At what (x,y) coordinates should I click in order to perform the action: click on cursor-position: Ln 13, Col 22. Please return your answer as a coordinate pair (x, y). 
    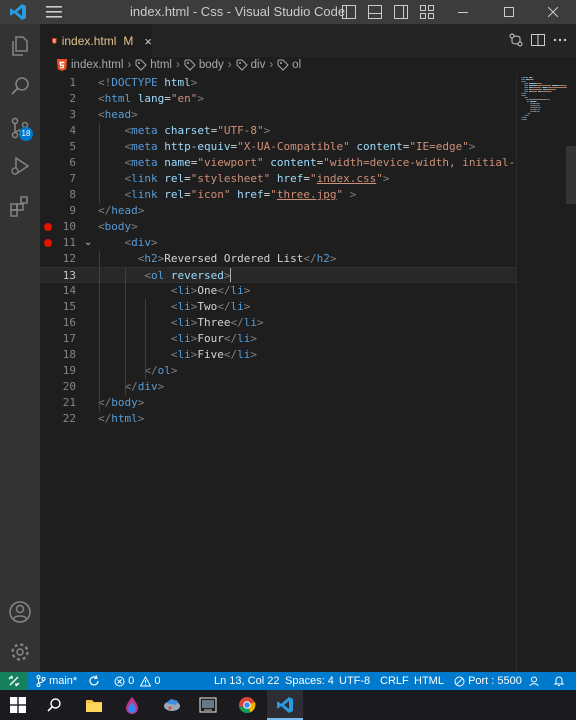
    Looking at the image, I should click on (246, 681).